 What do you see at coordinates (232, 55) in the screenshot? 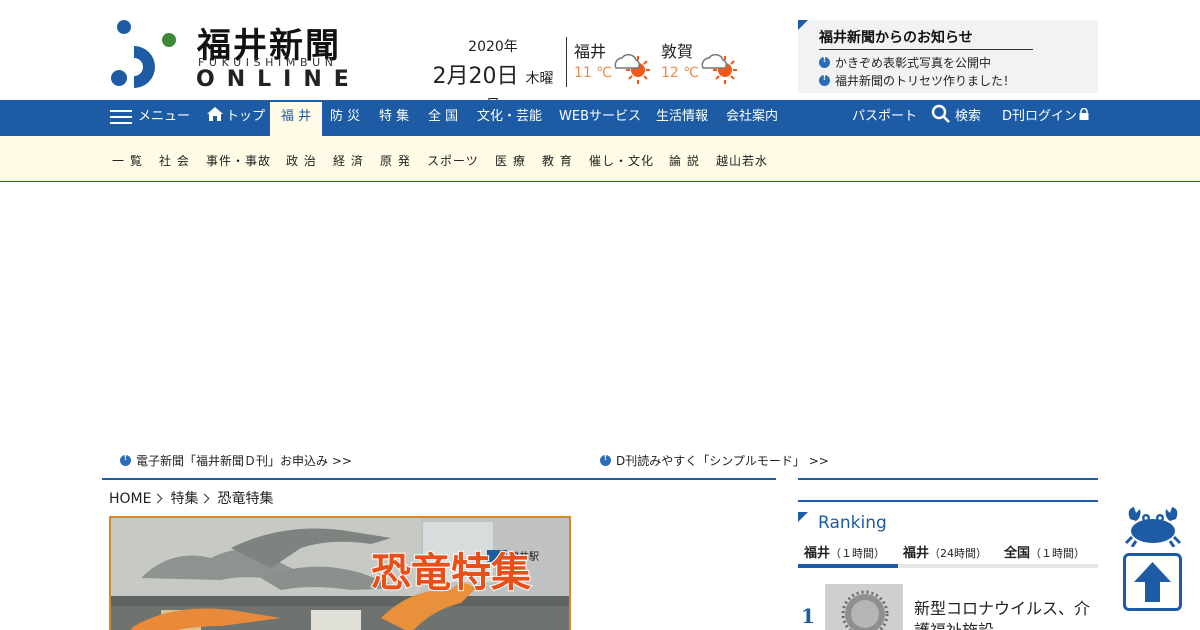
I see `site-logo: 福井新聞 FUKUISHIMBUN ONLINE` at bounding box center [232, 55].